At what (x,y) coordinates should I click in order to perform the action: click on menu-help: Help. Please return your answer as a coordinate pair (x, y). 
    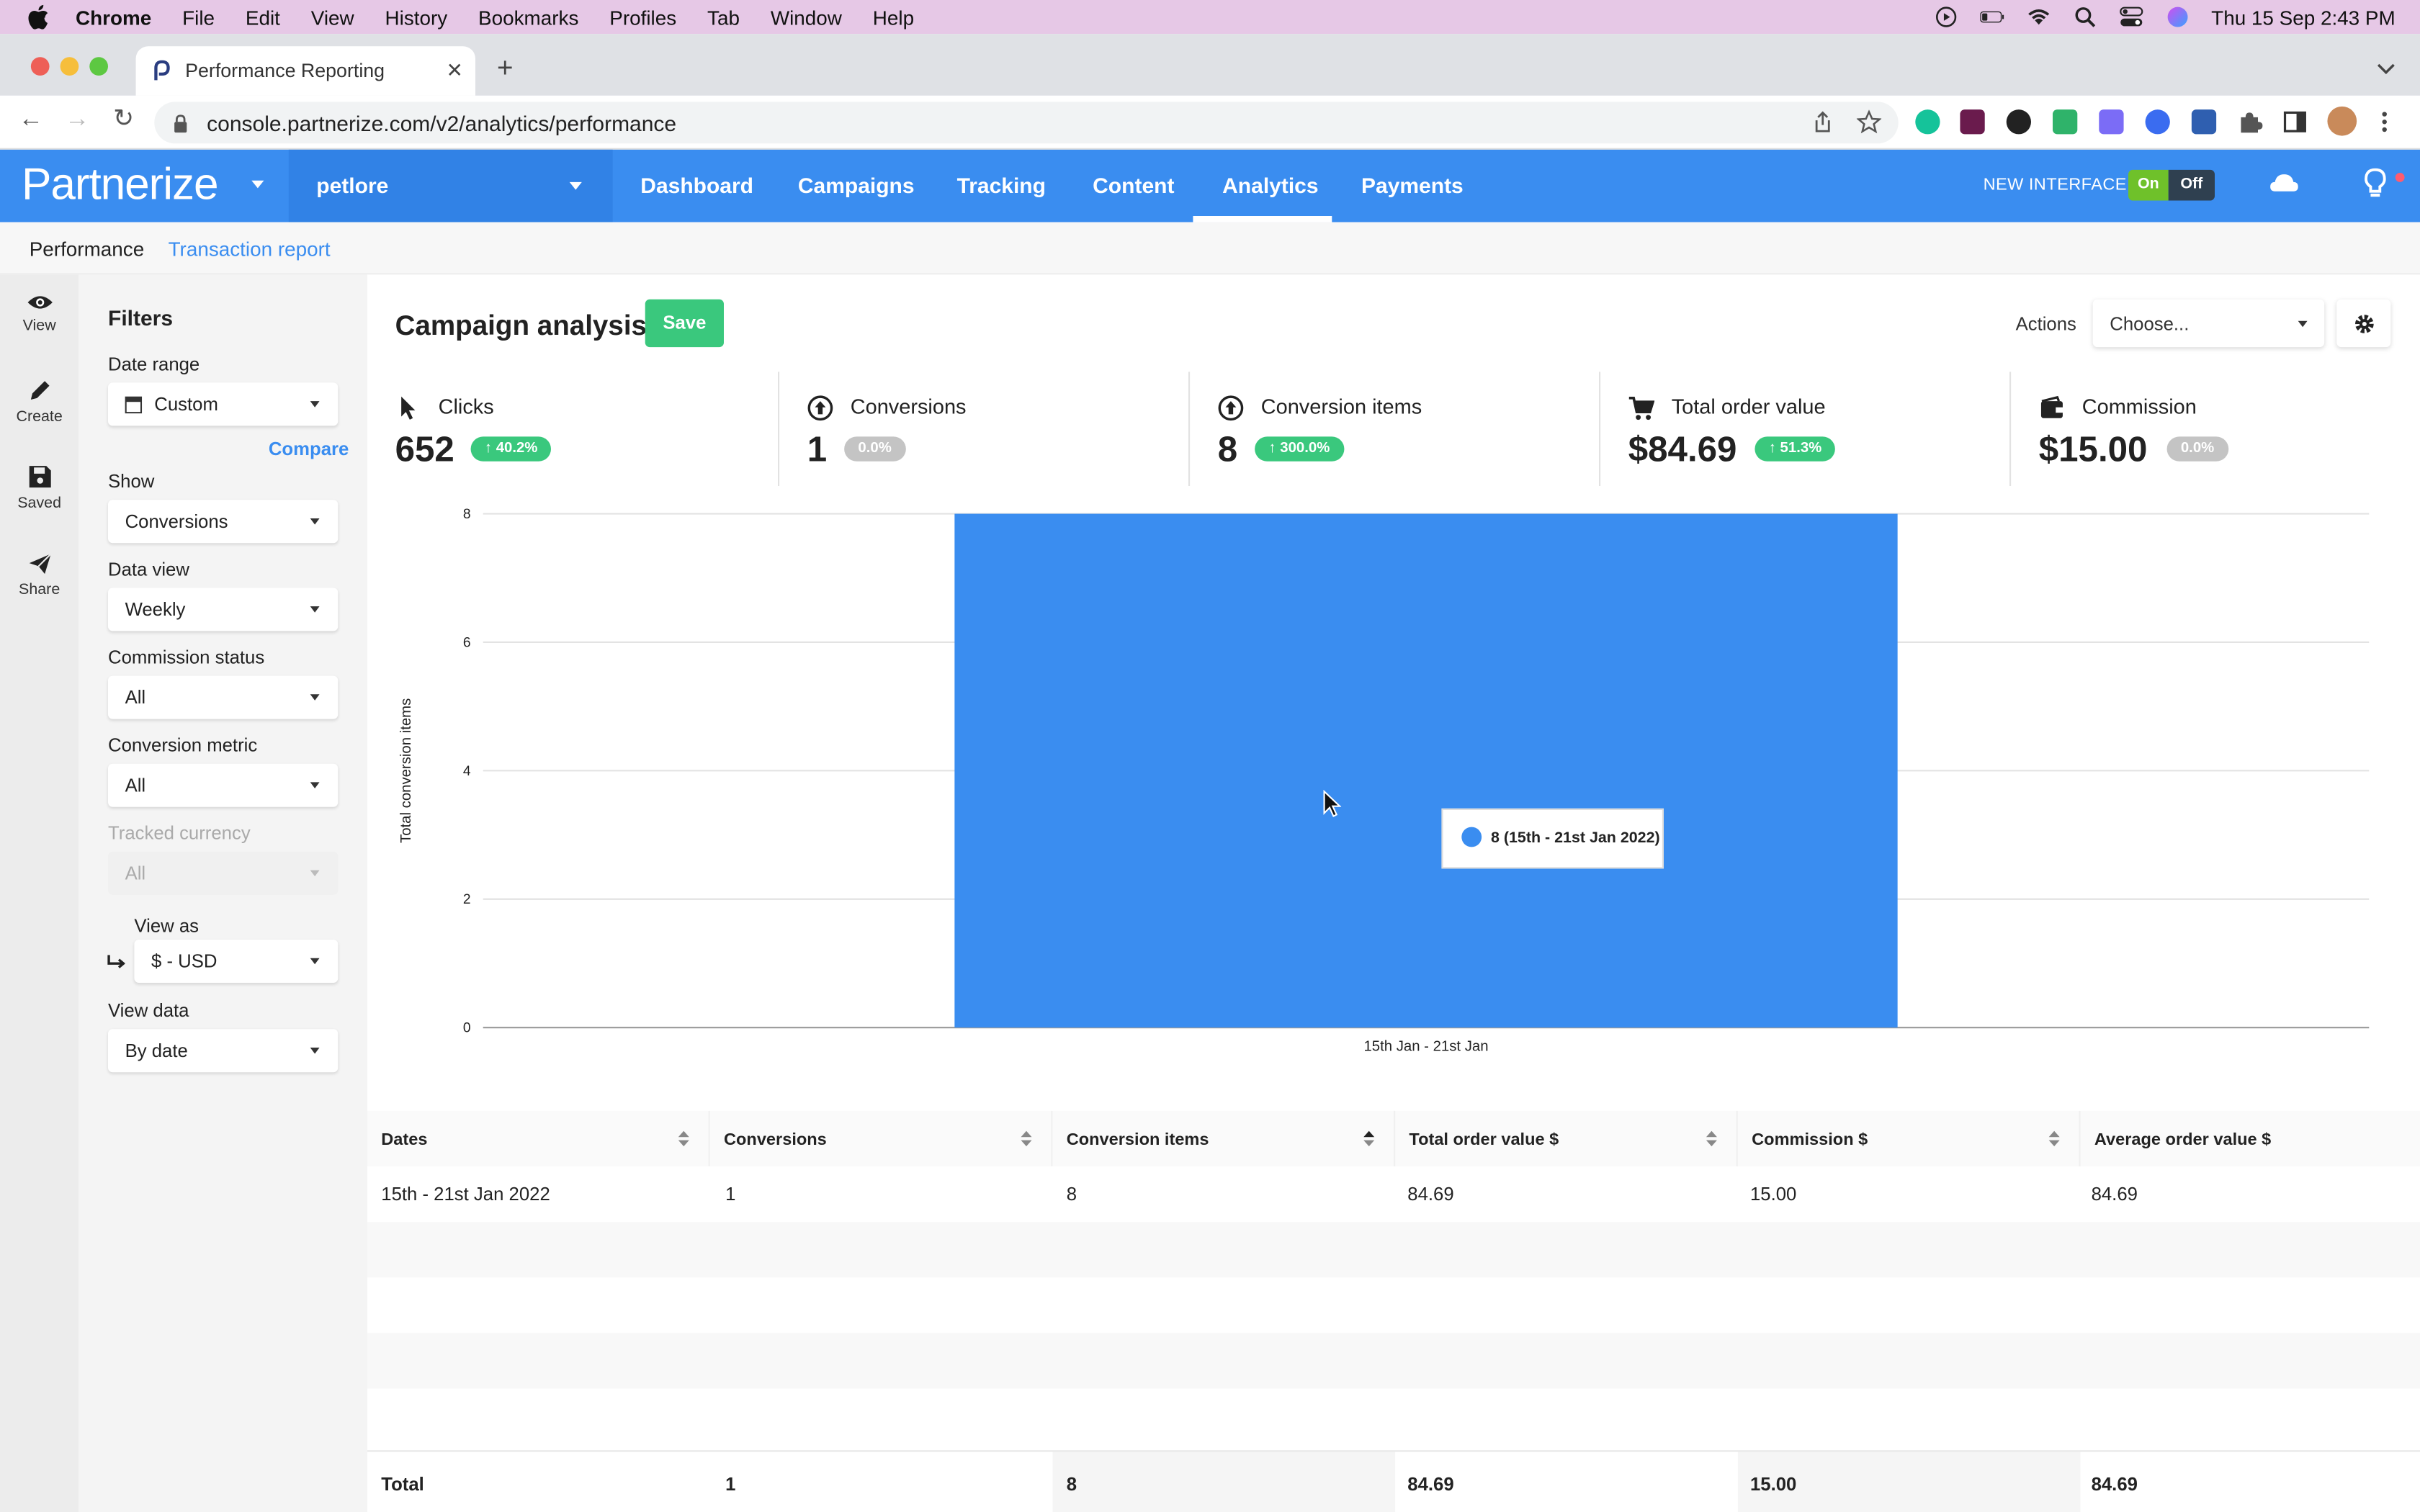
    Looking at the image, I should click on (893, 17).